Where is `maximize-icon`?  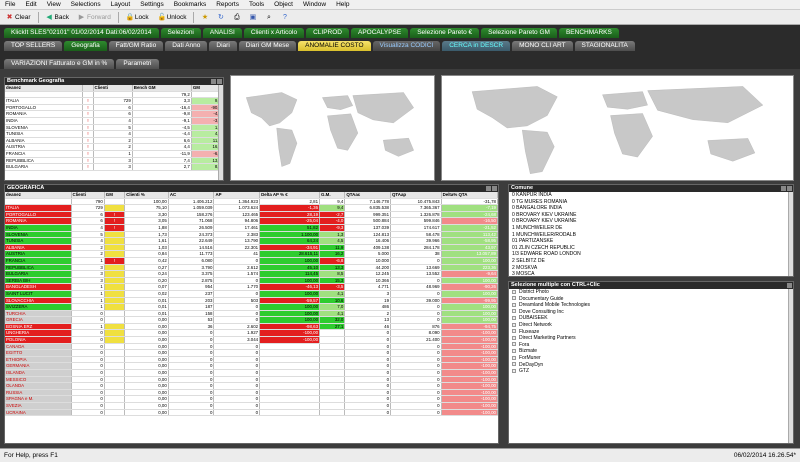
maximize-icon is located at coordinates (219, 81).